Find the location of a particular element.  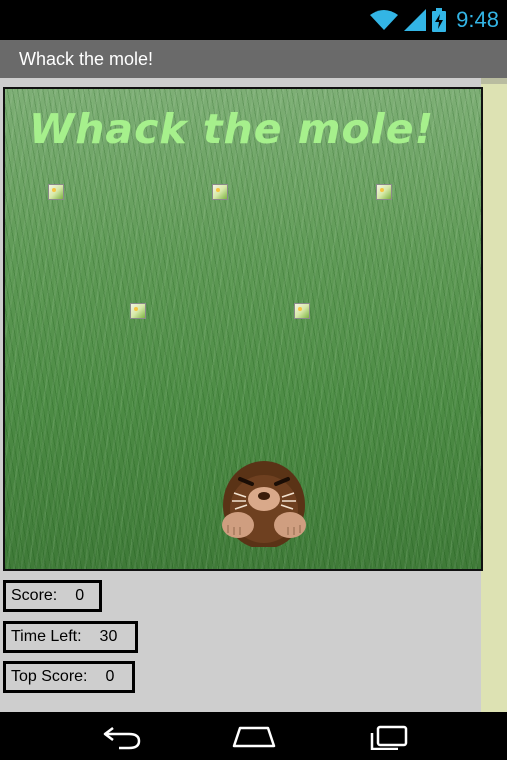

app-title: Whack the mole! is located at coordinates (86, 59).